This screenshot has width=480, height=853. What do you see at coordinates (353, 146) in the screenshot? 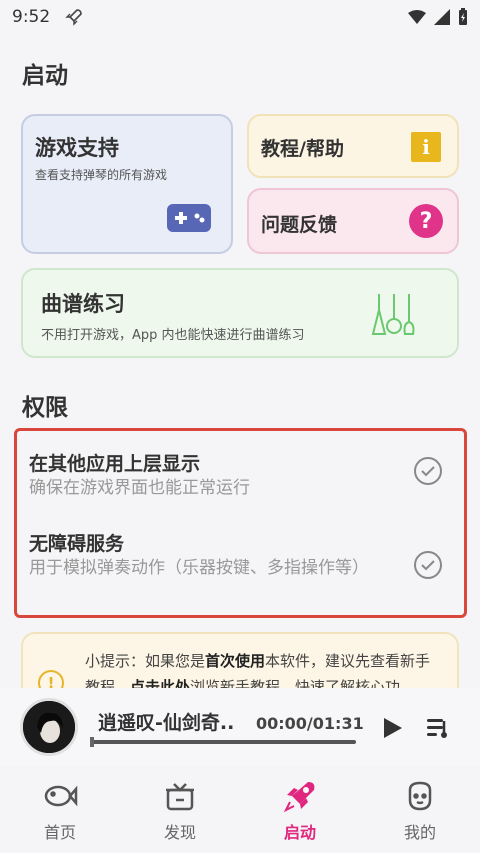
I see `tutorial-help-card: 教程/帮助 i` at bounding box center [353, 146].